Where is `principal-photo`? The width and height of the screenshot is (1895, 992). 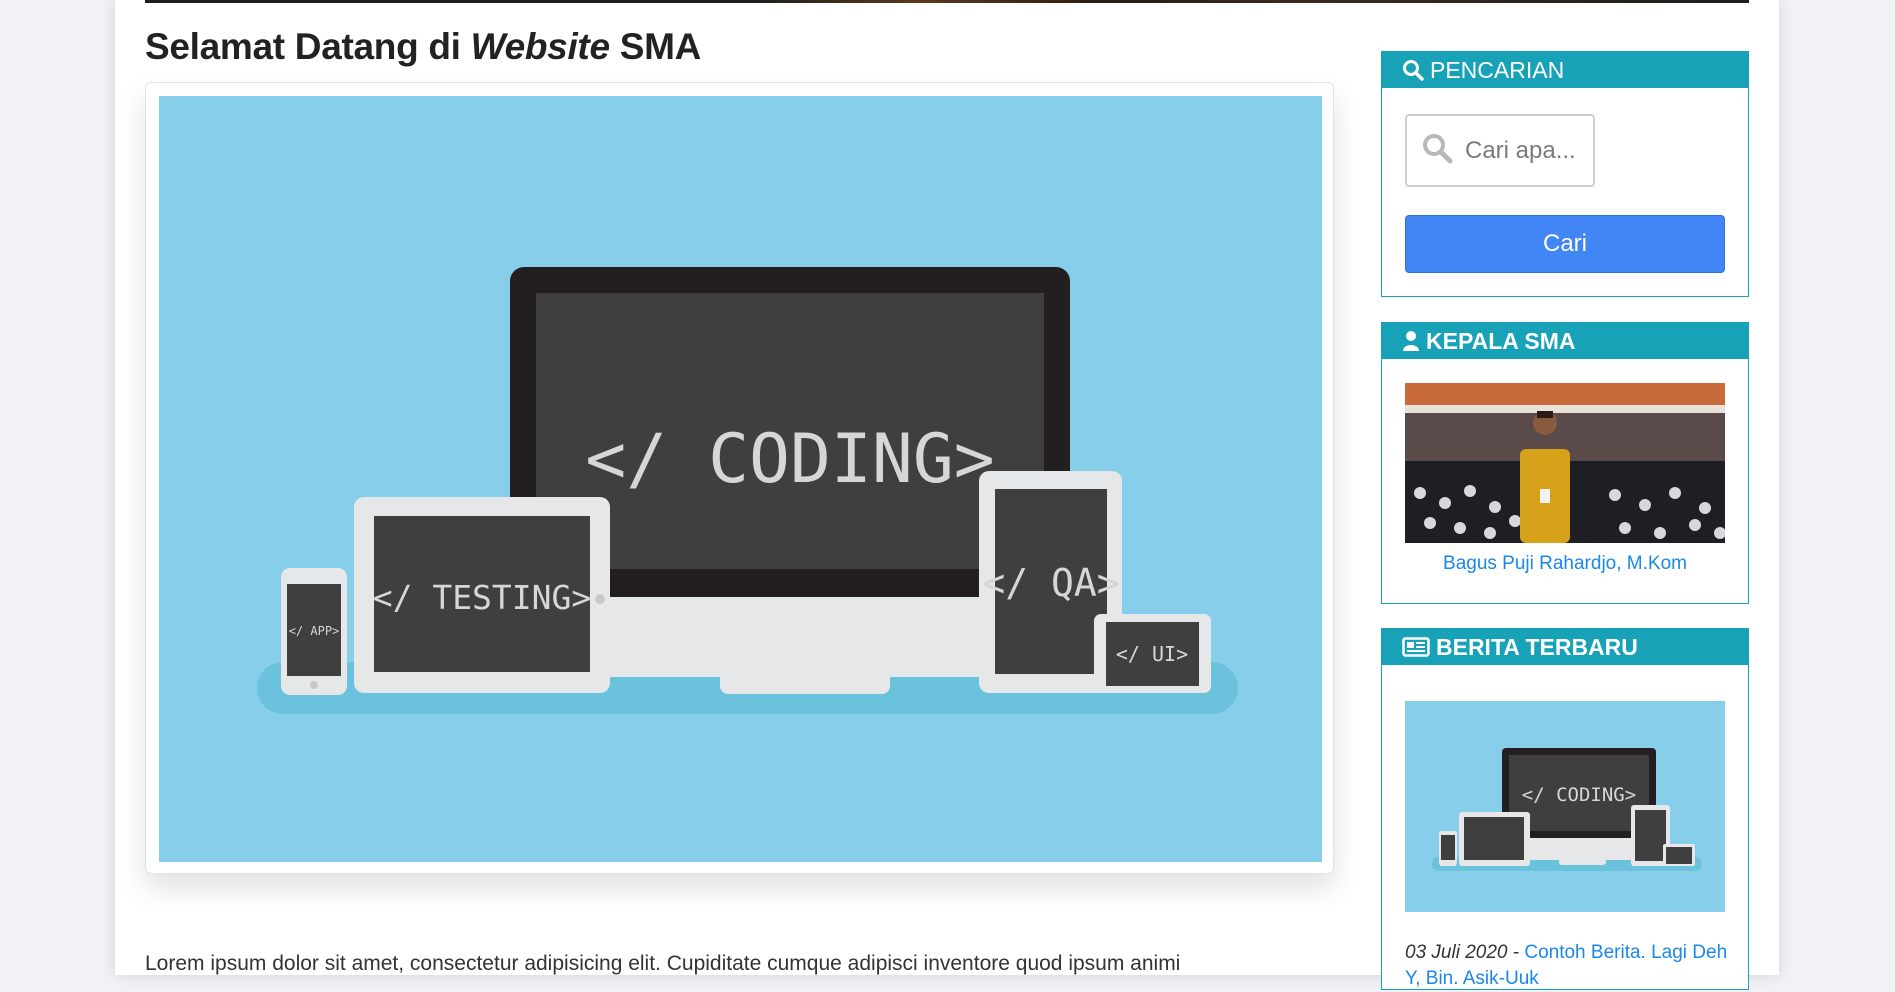 principal-photo is located at coordinates (1565, 463).